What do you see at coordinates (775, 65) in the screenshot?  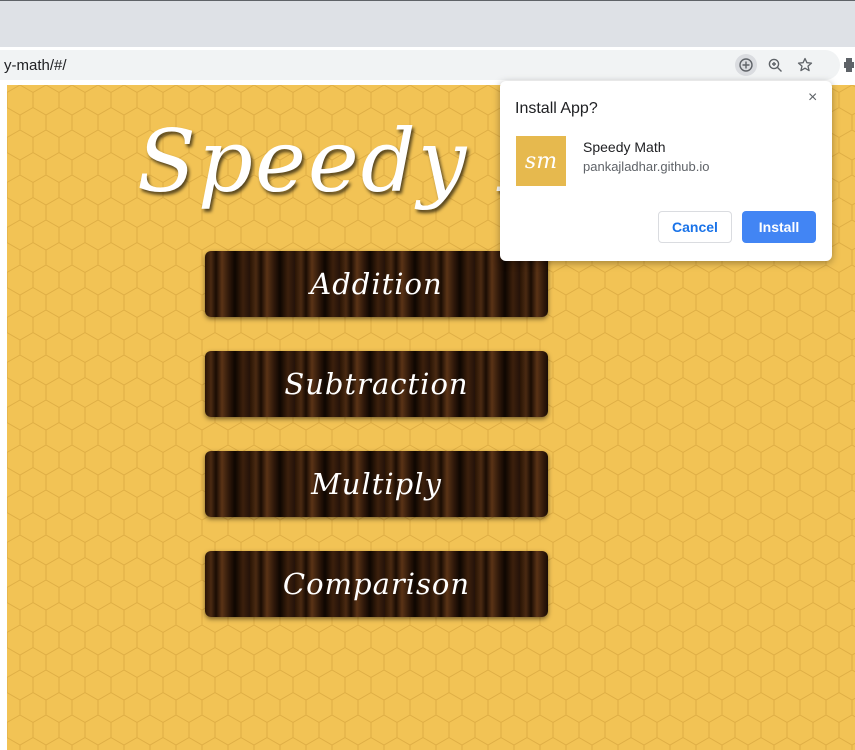 I see `zoom-icon` at bounding box center [775, 65].